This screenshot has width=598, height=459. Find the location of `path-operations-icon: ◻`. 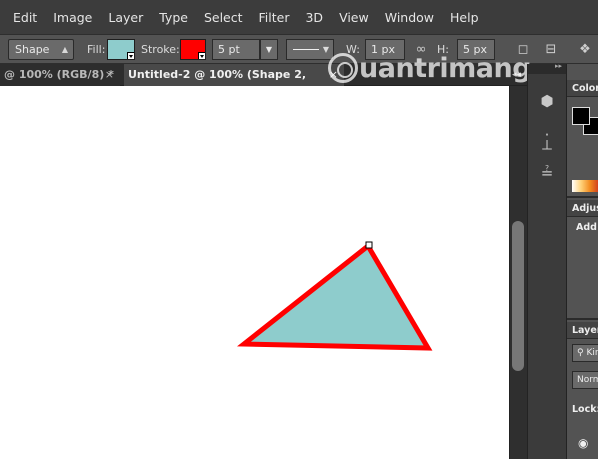

path-operations-icon: ◻ is located at coordinates (523, 49).